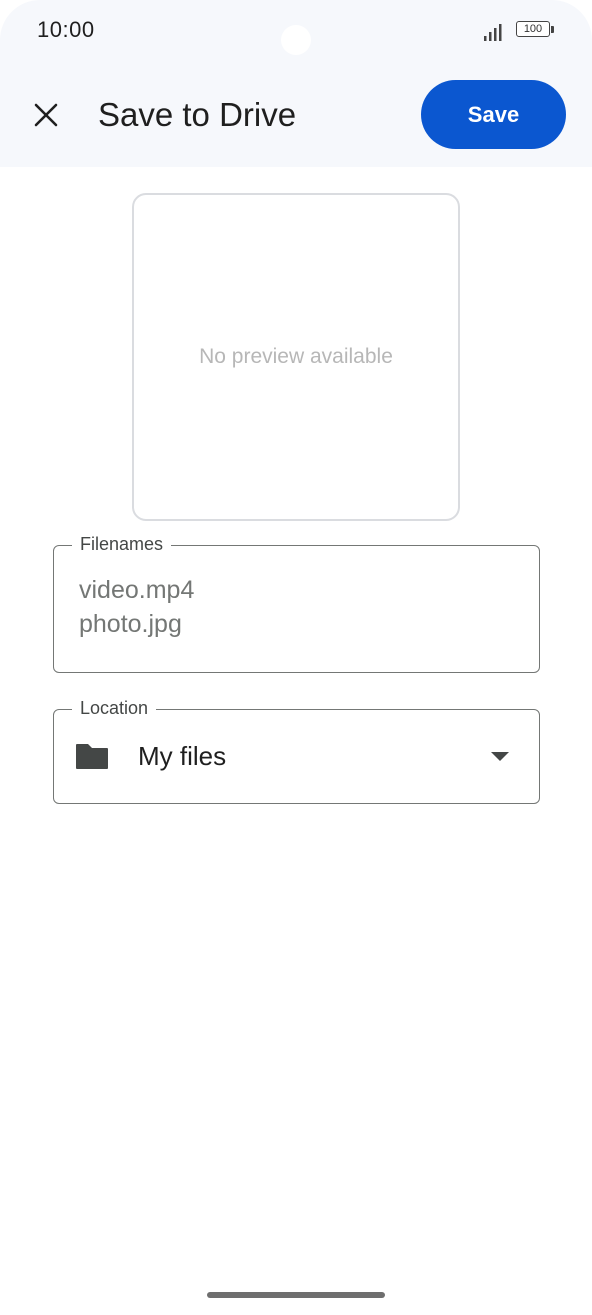 This screenshot has height=1315, width=592. What do you see at coordinates (500, 756) in the screenshot?
I see `arrow-drop-down-icon` at bounding box center [500, 756].